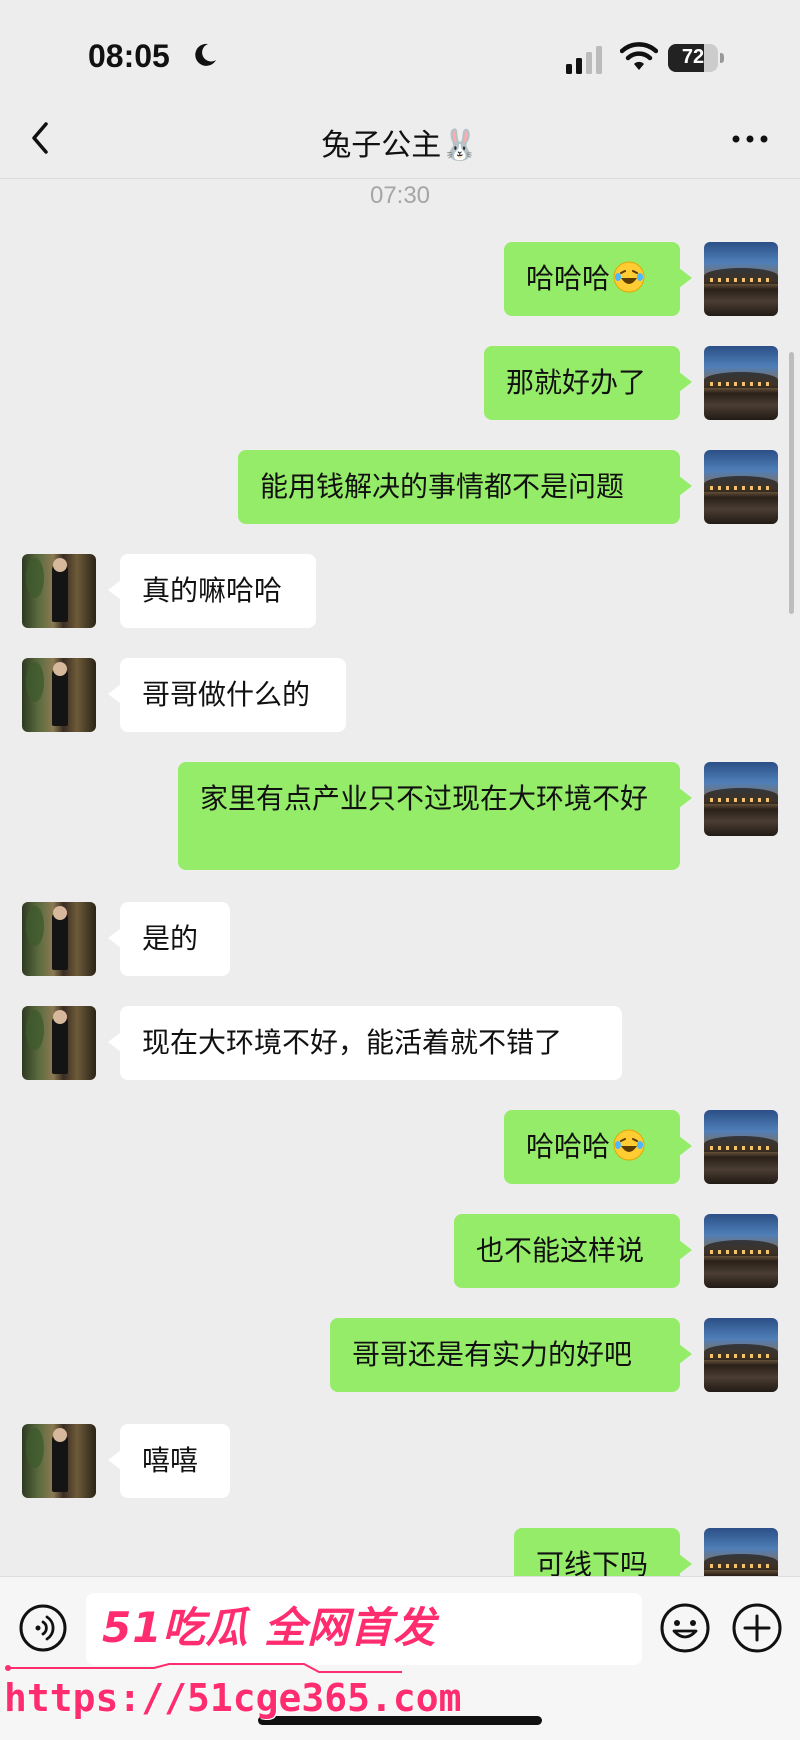 The image size is (800, 1740). Describe the element at coordinates (233, 1698) in the screenshot. I see `watermark-url: https://51cge365.com` at that location.